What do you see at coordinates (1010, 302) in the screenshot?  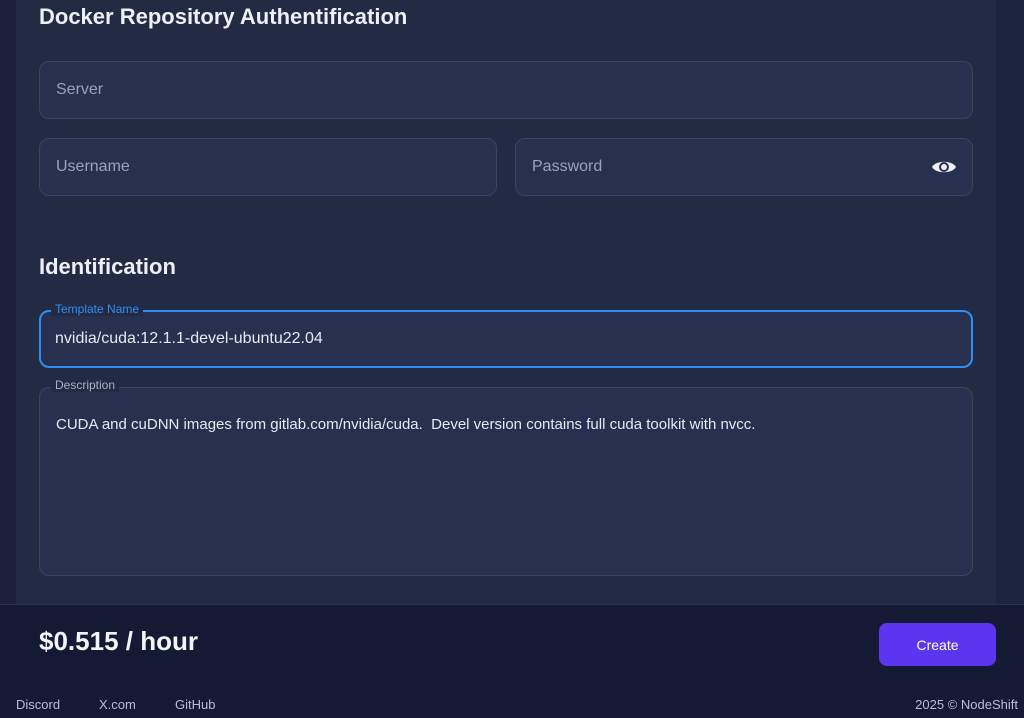 I see `scrollbar-track` at bounding box center [1010, 302].